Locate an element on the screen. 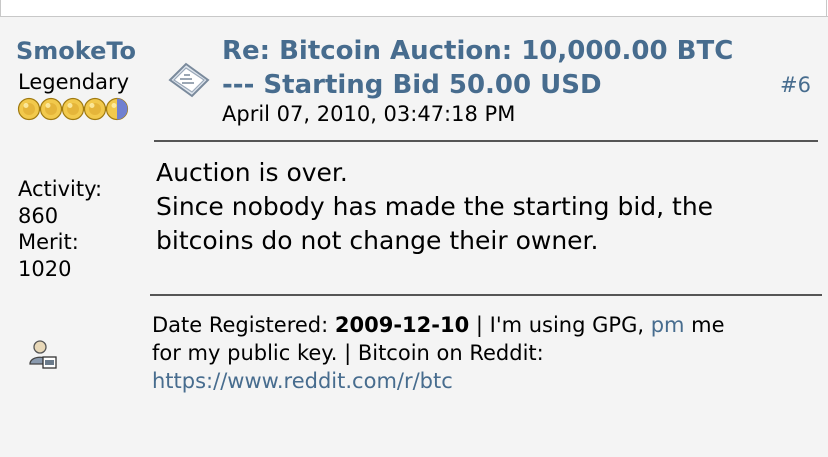 The width and height of the screenshot is (828, 457). body-line: bitcoins do not change their owner. is located at coordinates (377, 240).